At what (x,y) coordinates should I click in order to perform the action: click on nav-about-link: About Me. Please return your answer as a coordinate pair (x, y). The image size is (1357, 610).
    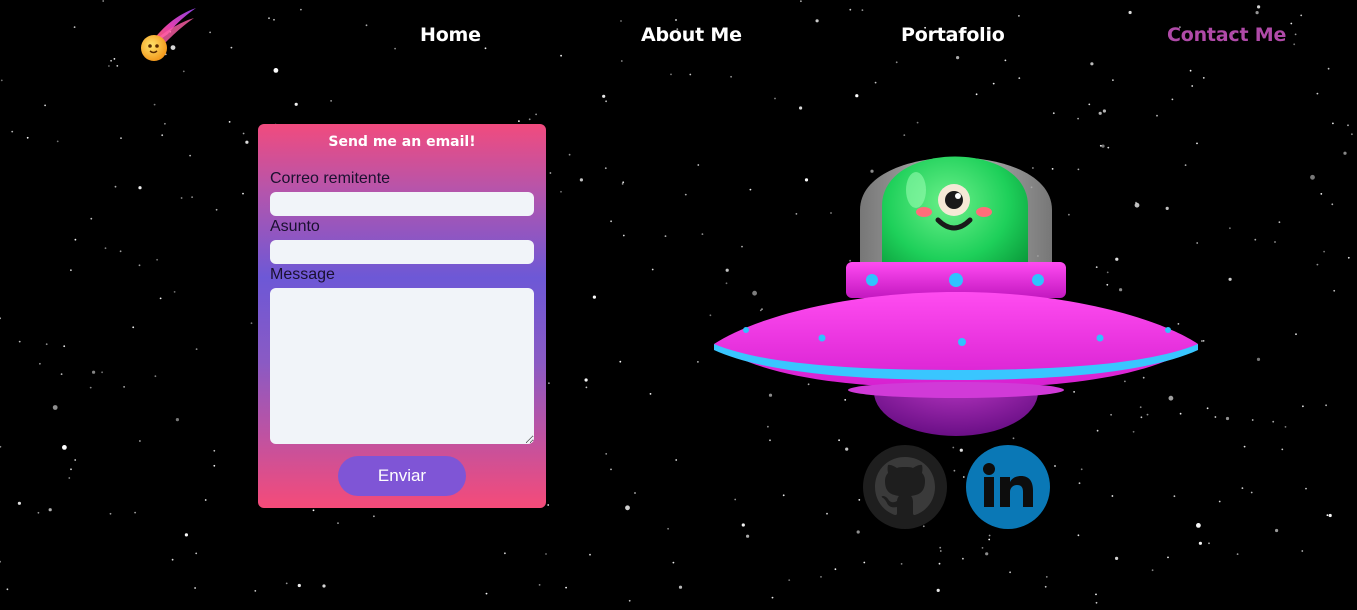
    Looking at the image, I should click on (691, 35).